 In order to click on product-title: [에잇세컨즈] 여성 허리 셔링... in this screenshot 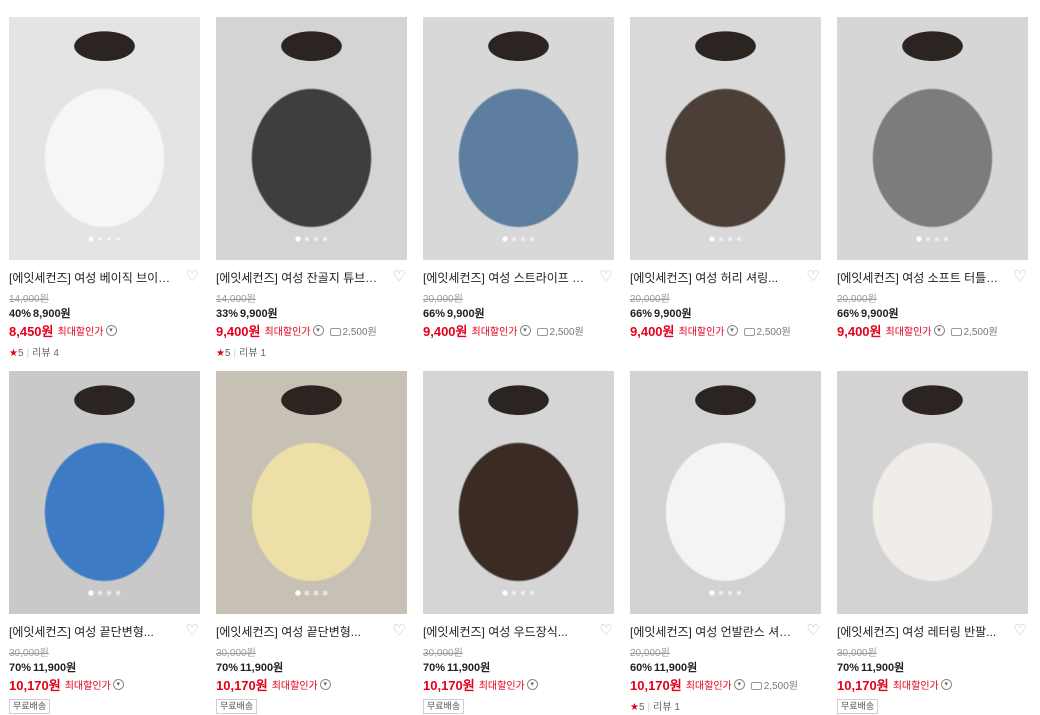, I will do `click(704, 277)`.